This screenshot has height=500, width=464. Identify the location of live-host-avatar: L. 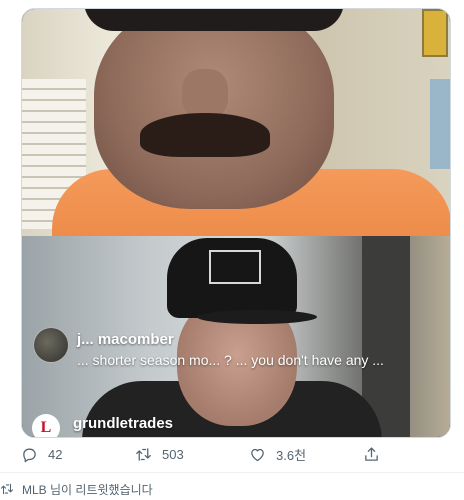
(46, 425).